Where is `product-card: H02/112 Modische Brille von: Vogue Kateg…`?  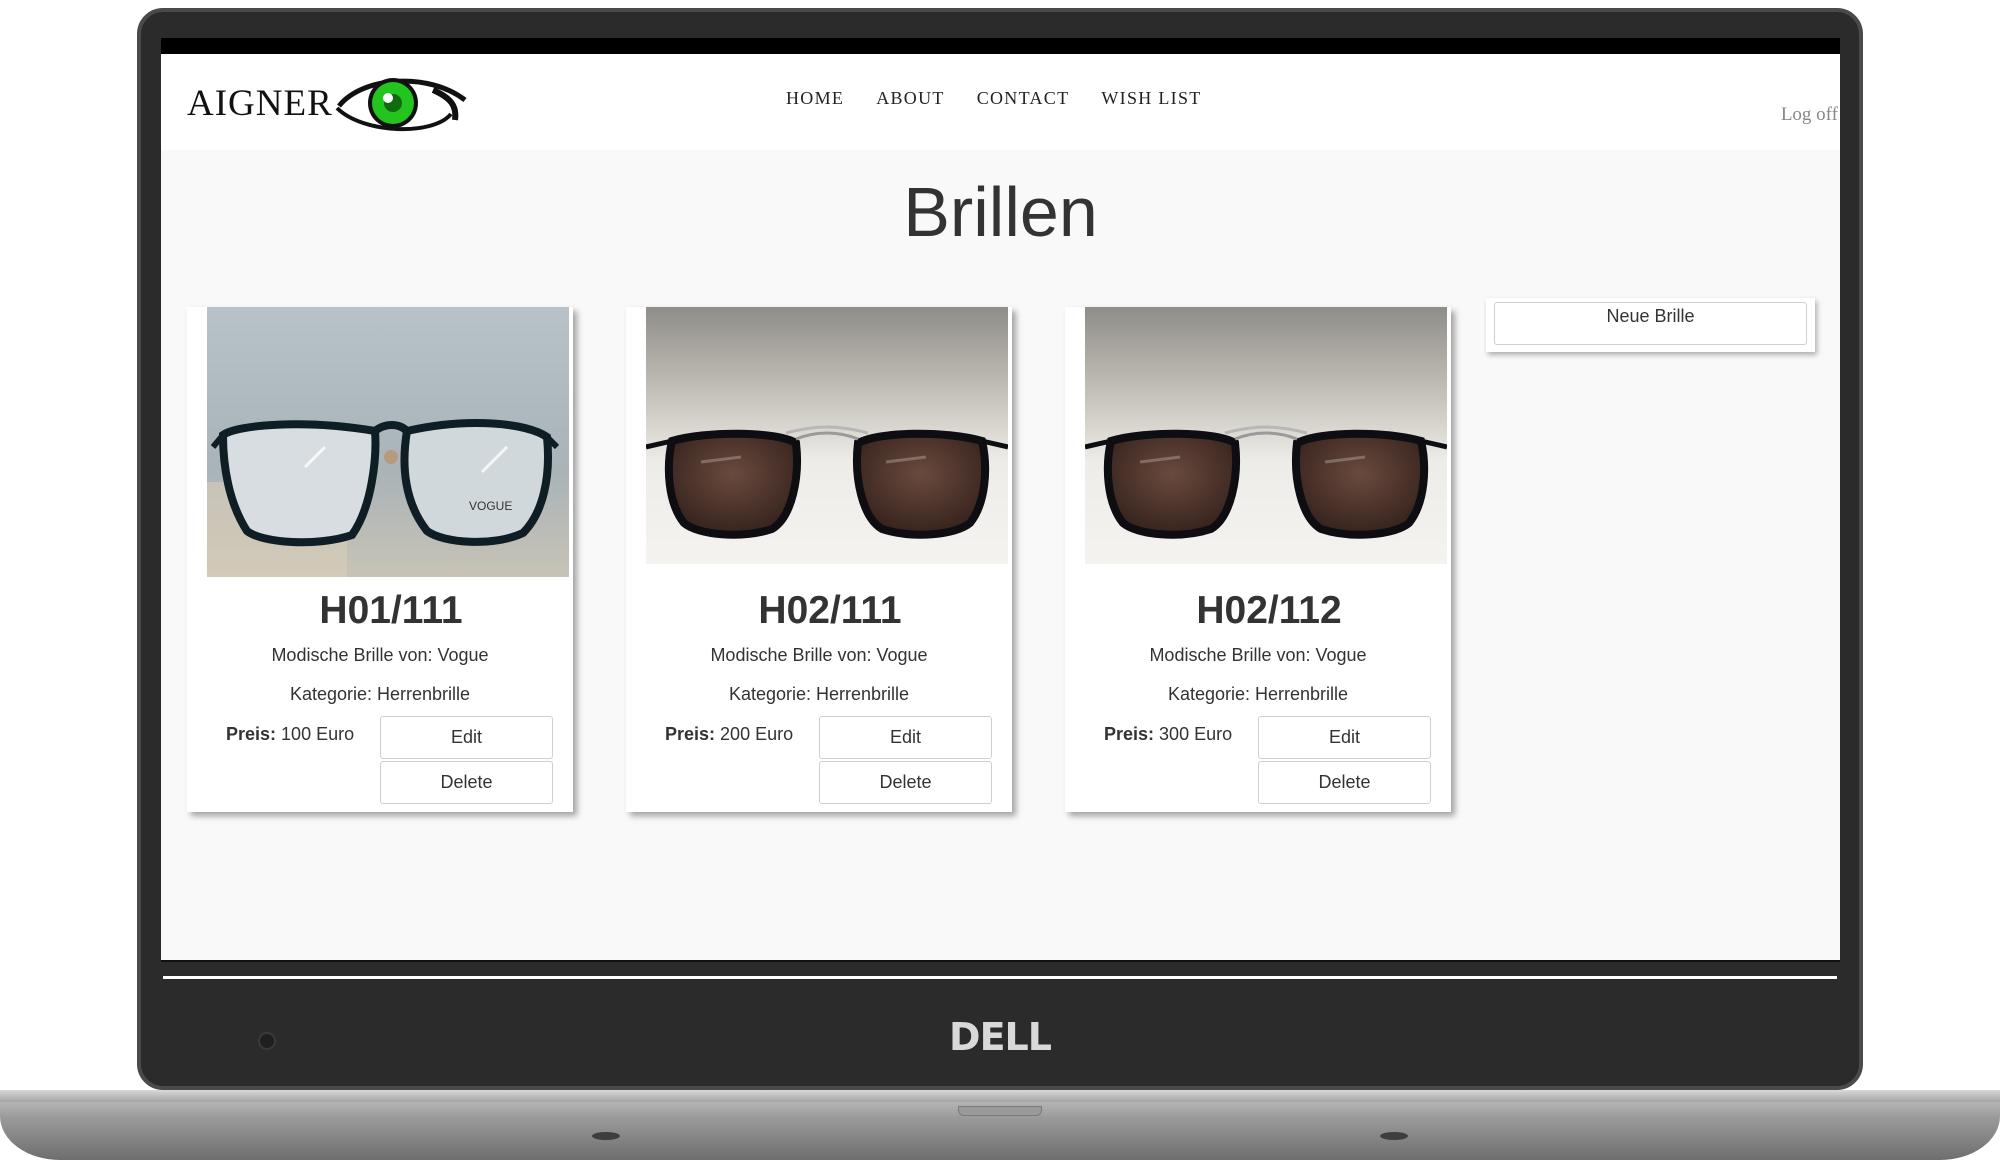
product-card: H02/112 Modische Brille von: Vogue Kateg… is located at coordinates (1258, 559).